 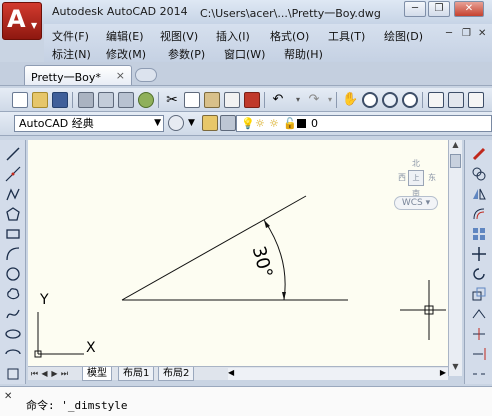 What do you see at coordinates (479, 194) in the screenshot?
I see `mirror-icon` at bounding box center [479, 194].